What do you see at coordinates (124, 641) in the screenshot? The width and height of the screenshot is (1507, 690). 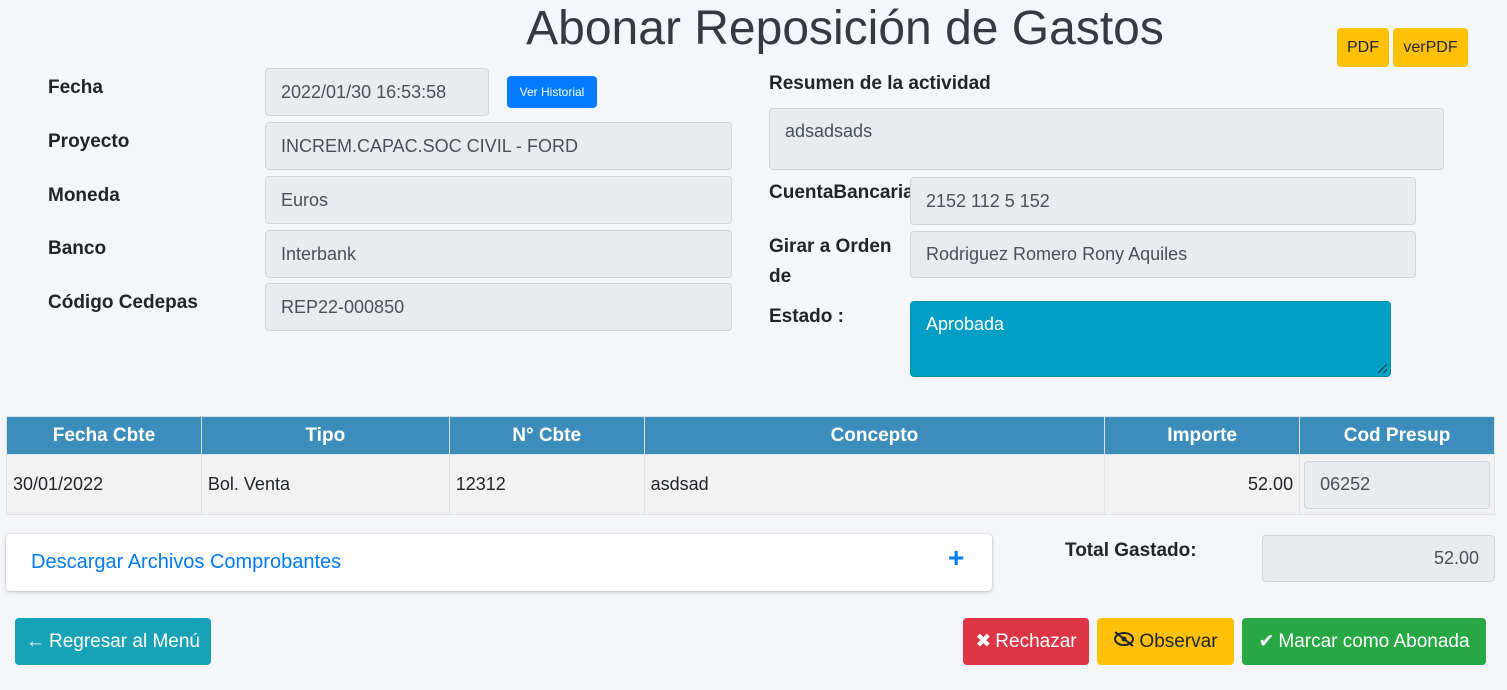 I see `regresar-label: Regresar al Menú` at bounding box center [124, 641].